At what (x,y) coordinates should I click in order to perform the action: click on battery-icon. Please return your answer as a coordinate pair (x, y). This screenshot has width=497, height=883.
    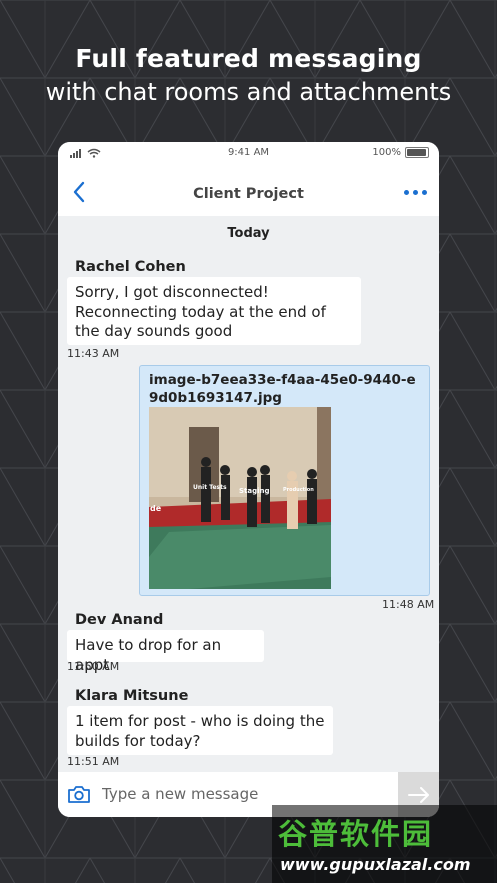
    Looking at the image, I should click on (417, 152).